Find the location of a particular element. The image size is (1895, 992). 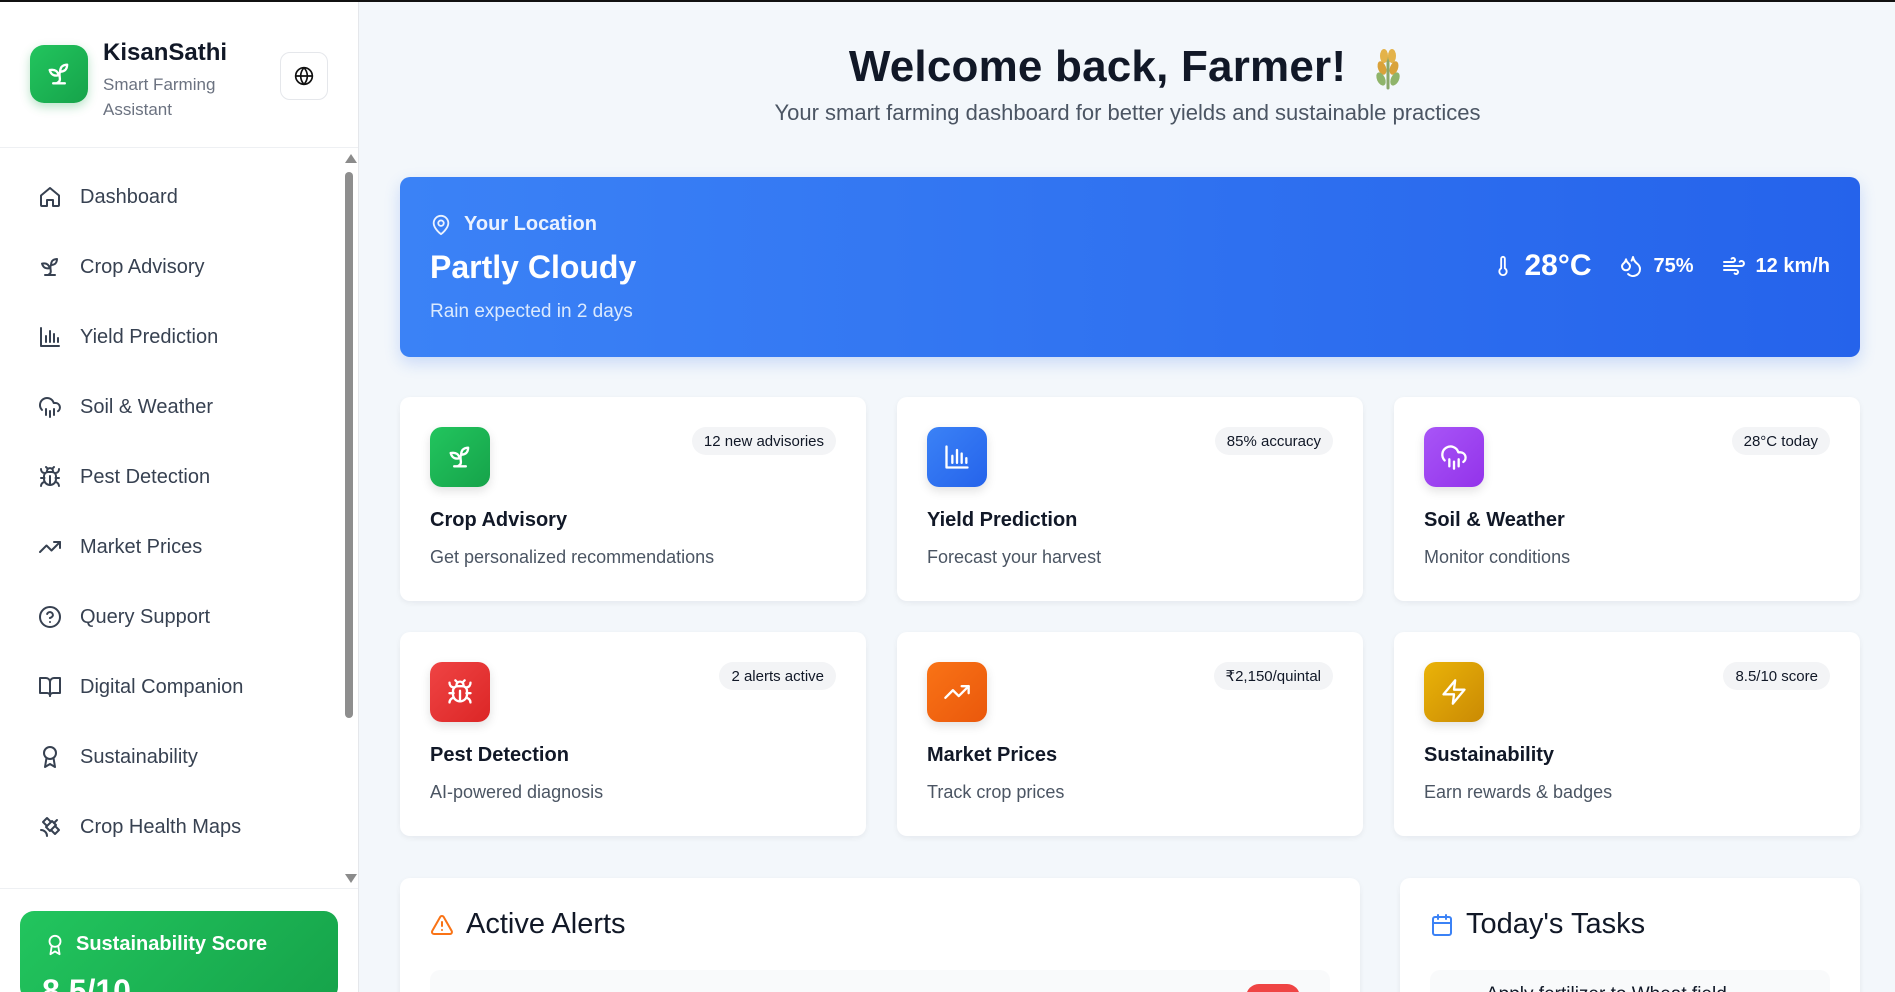

score-title: Sustainability Score is located at coordinates (155, 944).